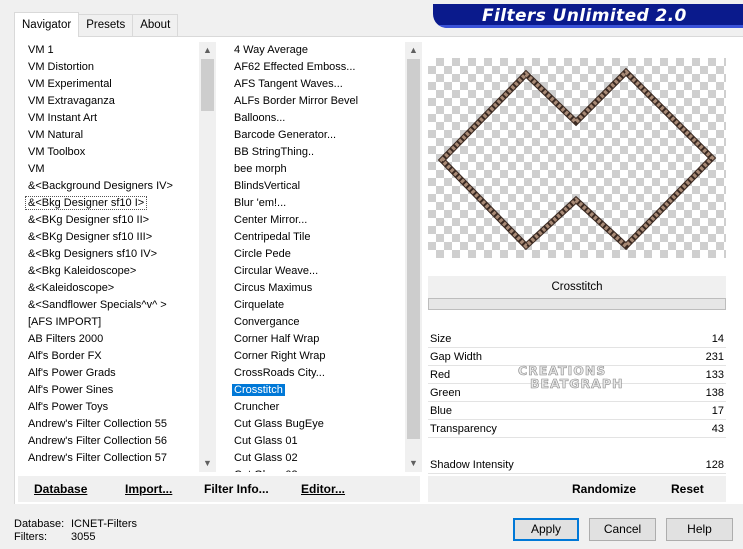  What do you see at coordinates (316, 101) in the screenshot?
I see `list-item: ALFs Border Mirror Bevel` at bounding box center [316, 101].